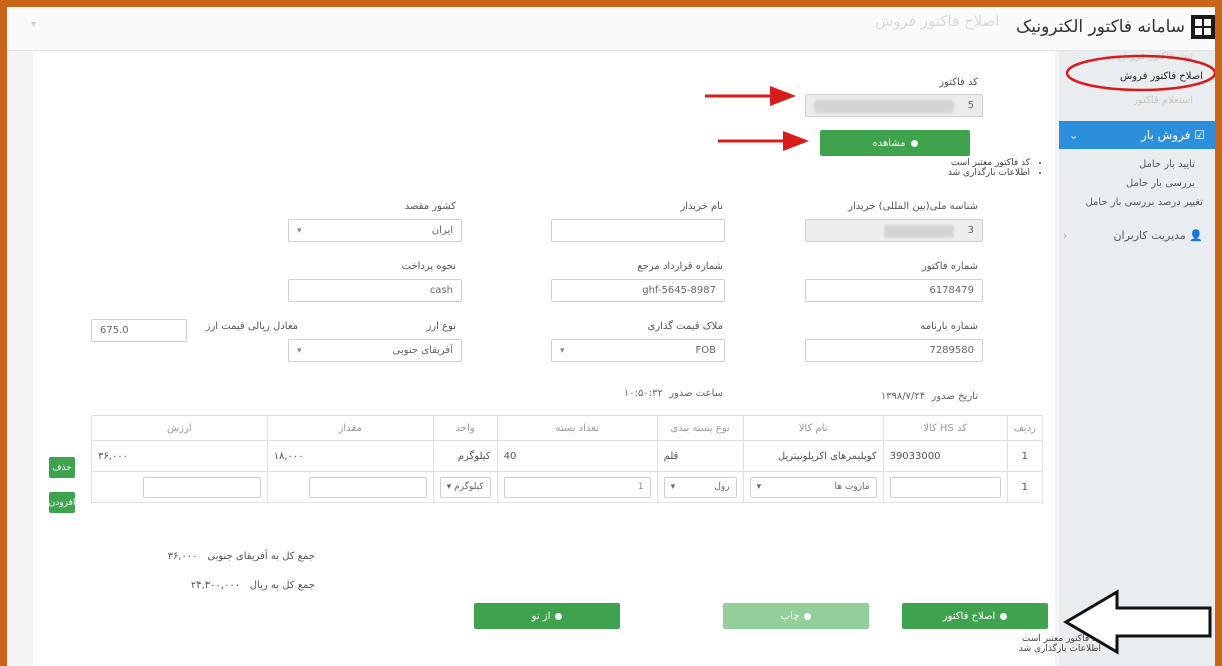  I want to click on footer-status-messages: کد فاکتور معتبر است اطلاعات بارگذاری شد, so click(1066, 644).